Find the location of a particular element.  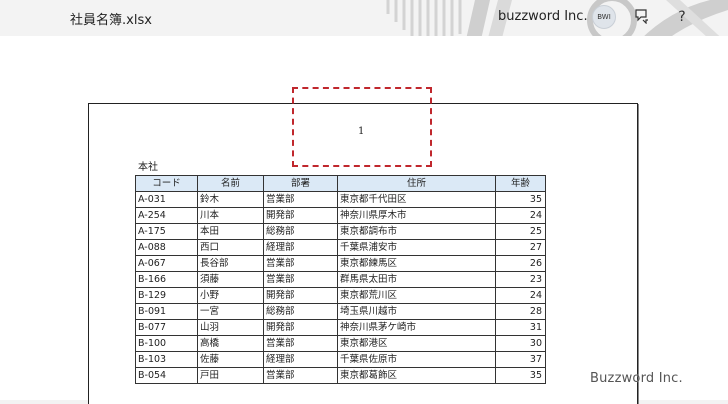

age-cell: 30 is located at coordinates (520, 343).